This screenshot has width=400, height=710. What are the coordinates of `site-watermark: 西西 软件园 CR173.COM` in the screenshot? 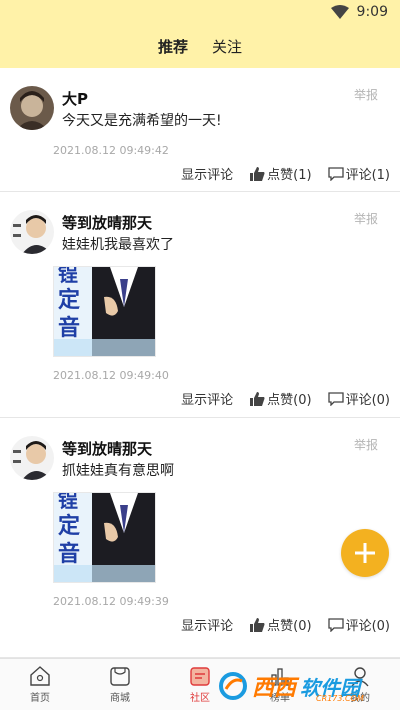 It's located at (291, 686).